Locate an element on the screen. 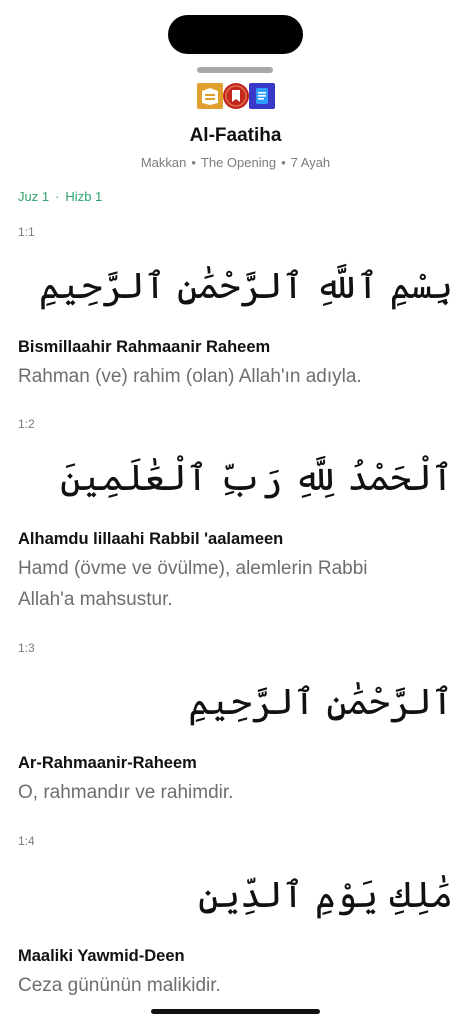 This screenshot has width=471, height=1024. document-icon is located at coordinates (262, 96).